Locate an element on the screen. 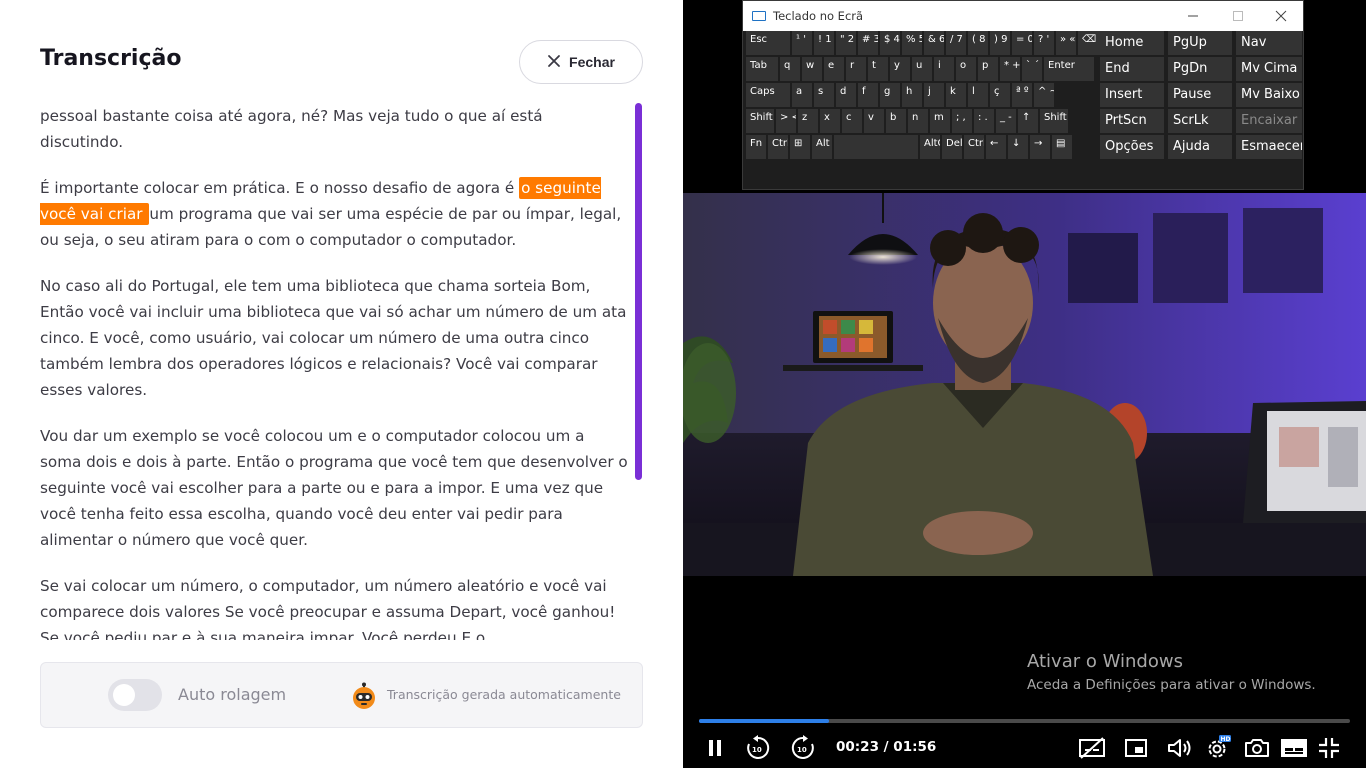 The height and width of the screenshot is (768, 1366). osk-key: Esc is located at coordinates (768, 43).